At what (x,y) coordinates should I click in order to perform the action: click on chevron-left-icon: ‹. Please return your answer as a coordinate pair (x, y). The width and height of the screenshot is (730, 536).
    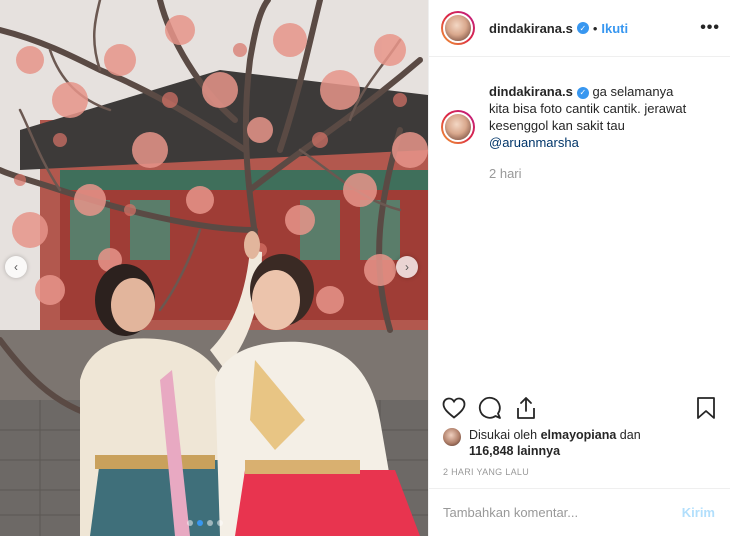
    Looking at the image, I should click on (16, 267).